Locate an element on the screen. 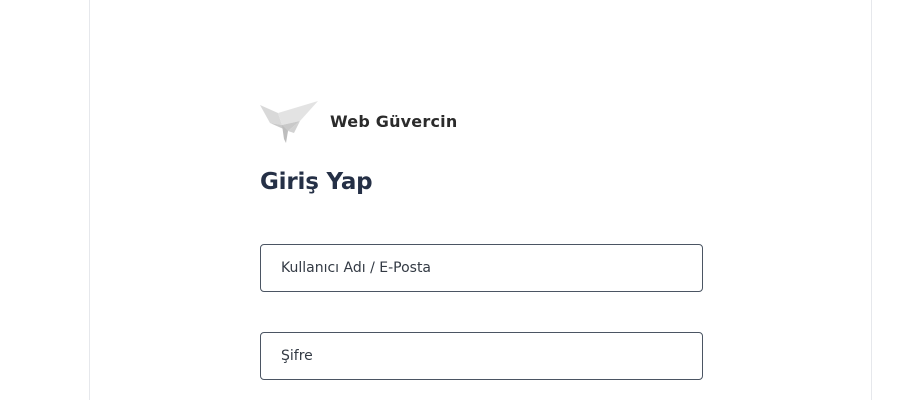 The width and height of the screenshot is (903, 400). page-title: Giriş Yap is located at coordinates (316, 182).